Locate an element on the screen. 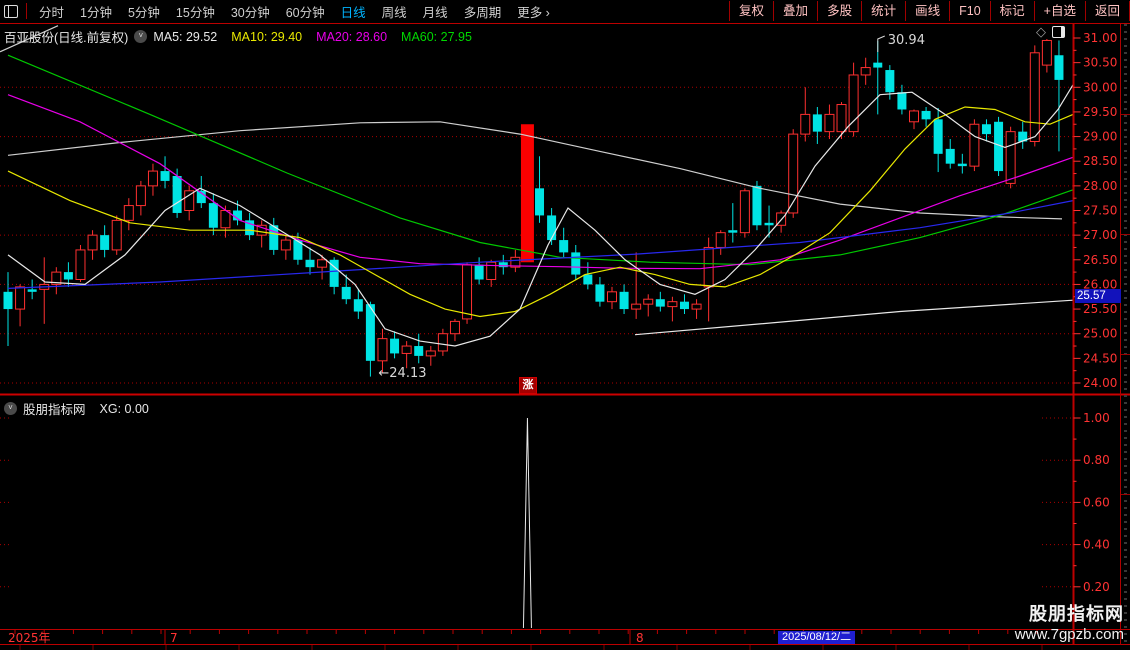 The height and width of the screenshot is (650, 1130). action-button-3: 统计 is located at coordinates (884, 11).